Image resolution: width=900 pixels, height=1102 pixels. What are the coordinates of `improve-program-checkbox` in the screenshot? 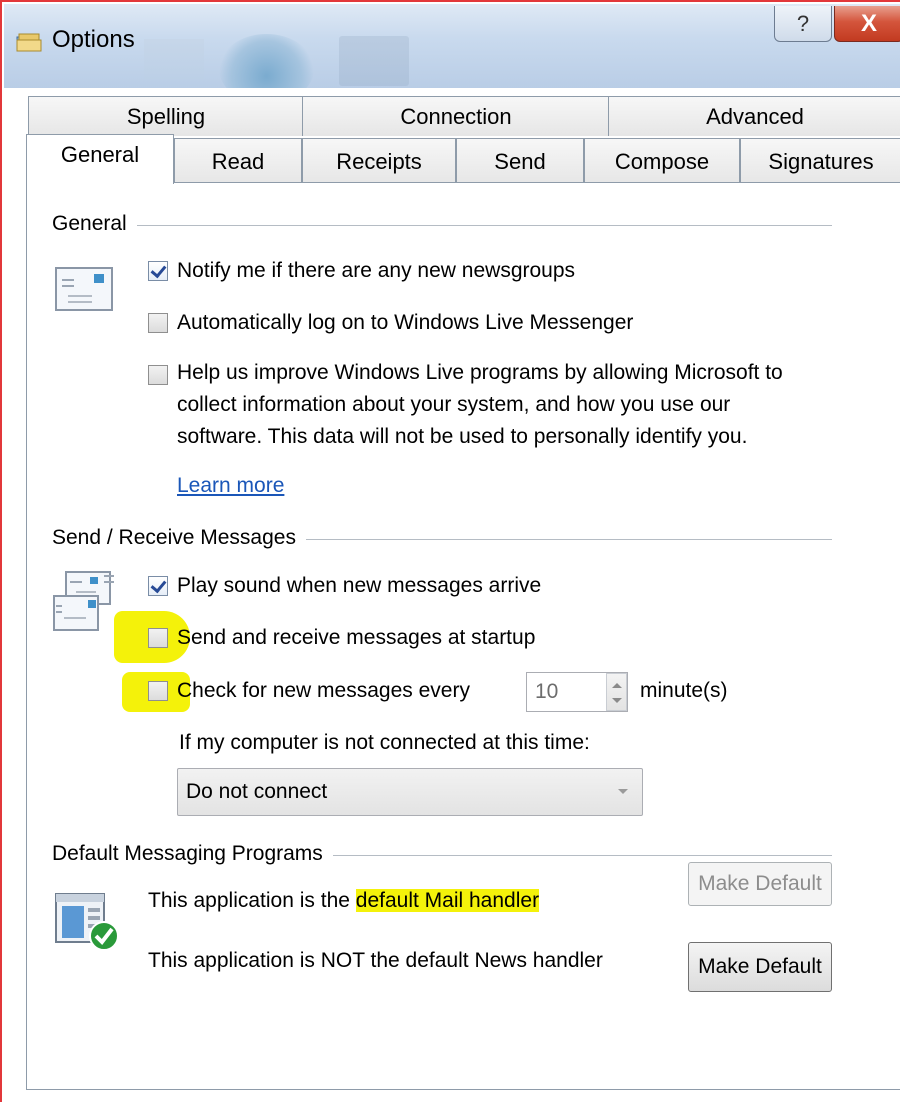 It's located at (158, 375).